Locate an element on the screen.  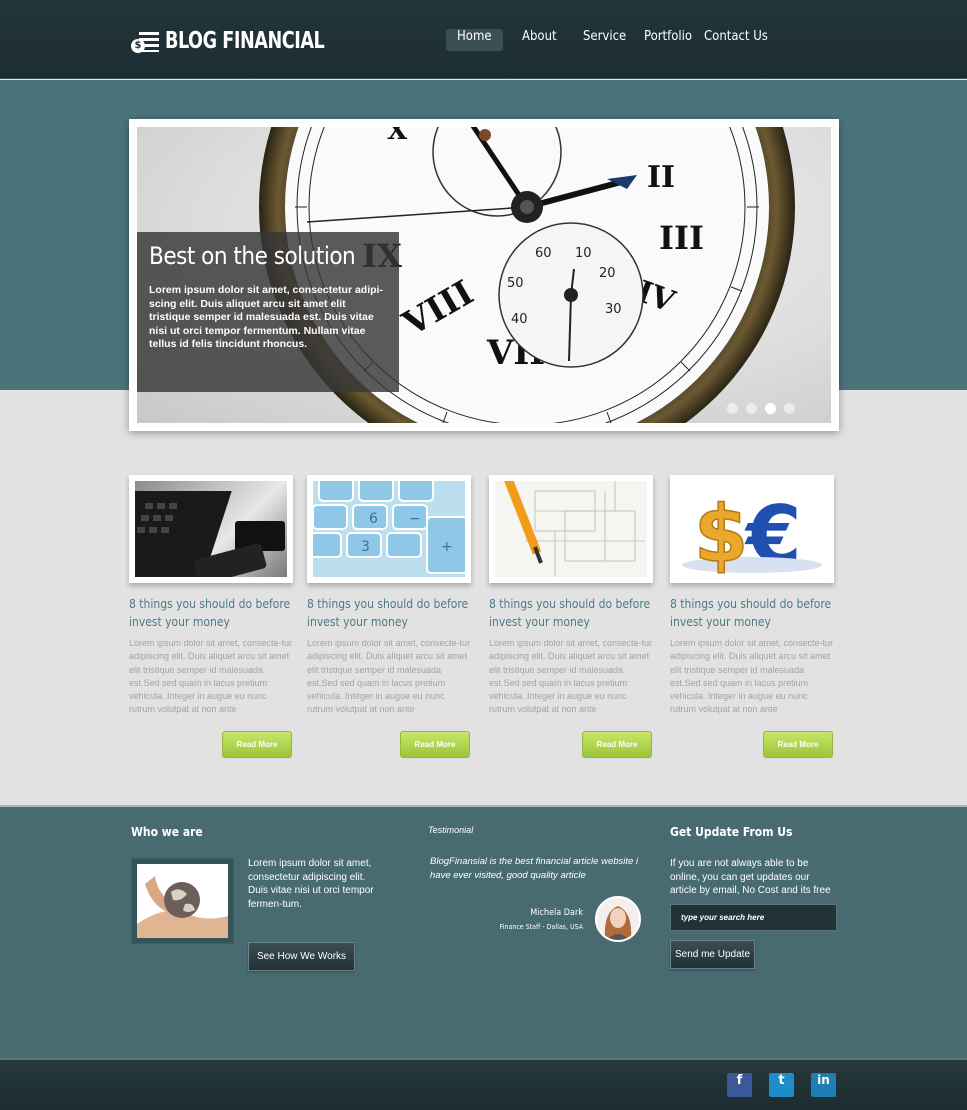
get-update-heading: Get Update From Us is located at coordinates (731, 832).